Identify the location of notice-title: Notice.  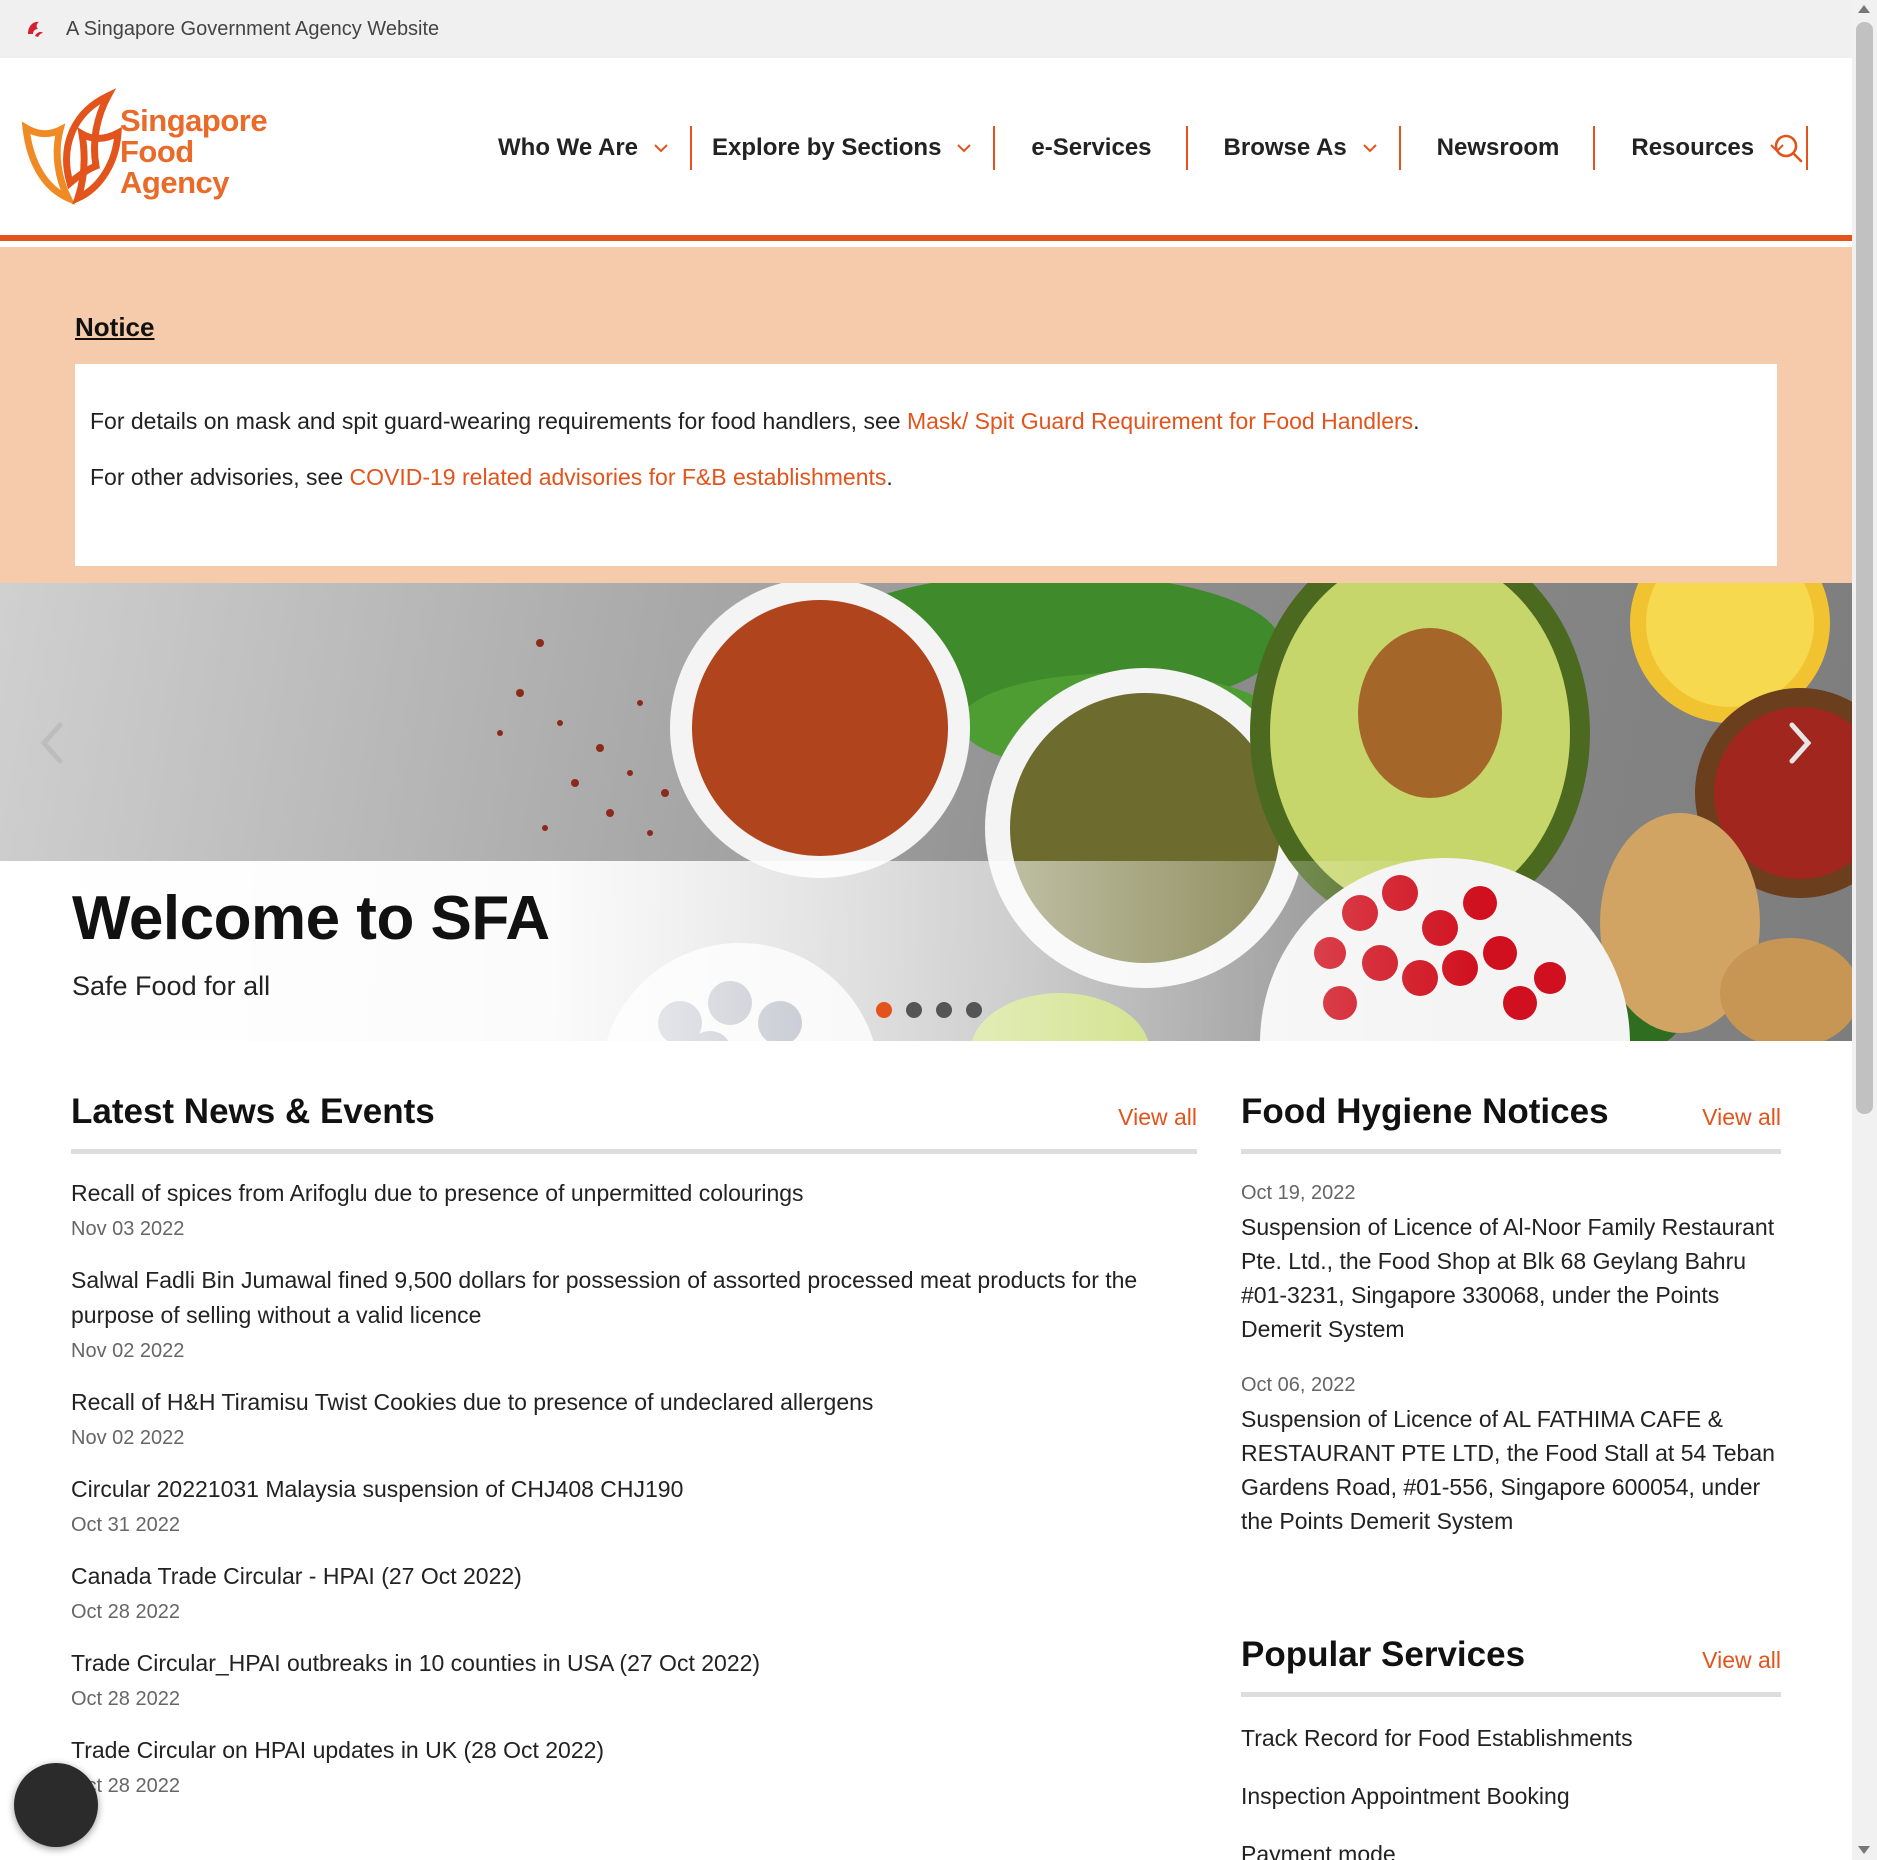
(114, 327).